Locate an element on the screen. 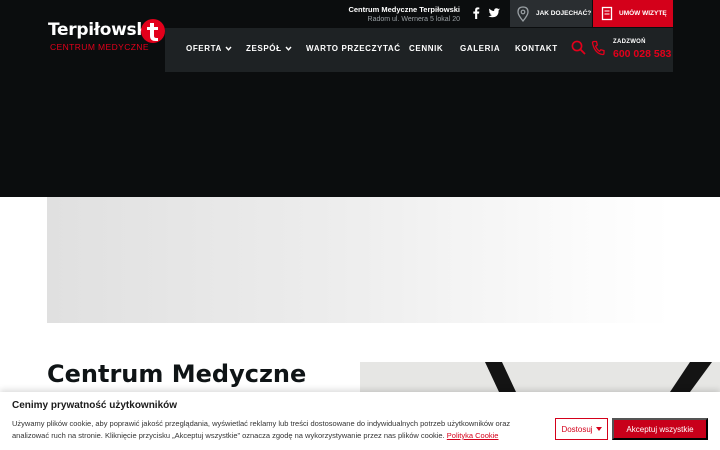 This screenshot has height=450, width=720. nav-item-galeria: GALERIA is located at coordinates (480, 48).